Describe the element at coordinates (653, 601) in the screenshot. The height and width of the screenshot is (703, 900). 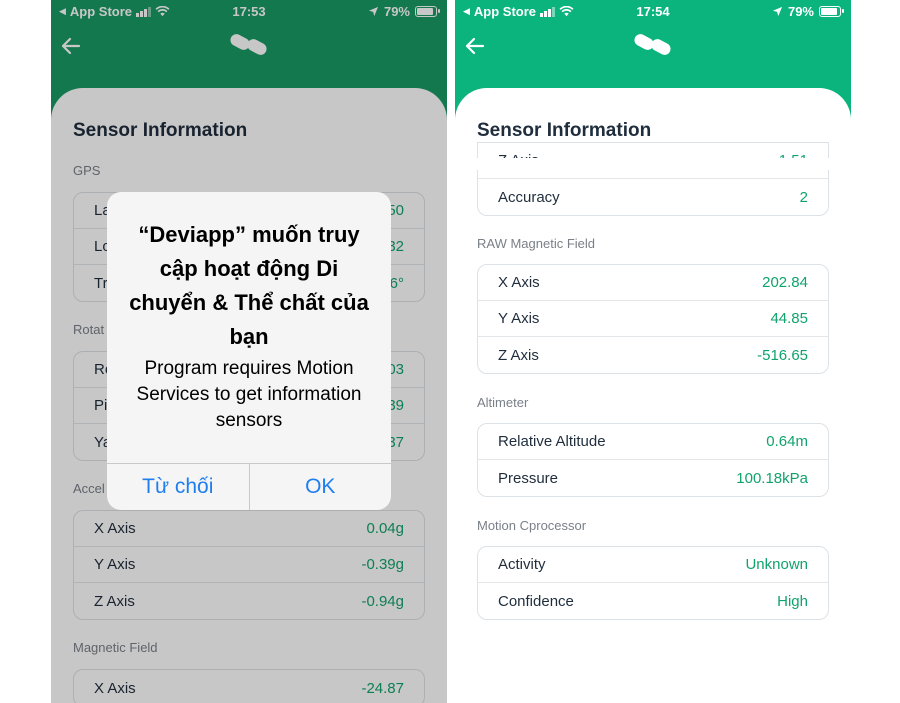
I see `list-item: Confidence High` at that location.